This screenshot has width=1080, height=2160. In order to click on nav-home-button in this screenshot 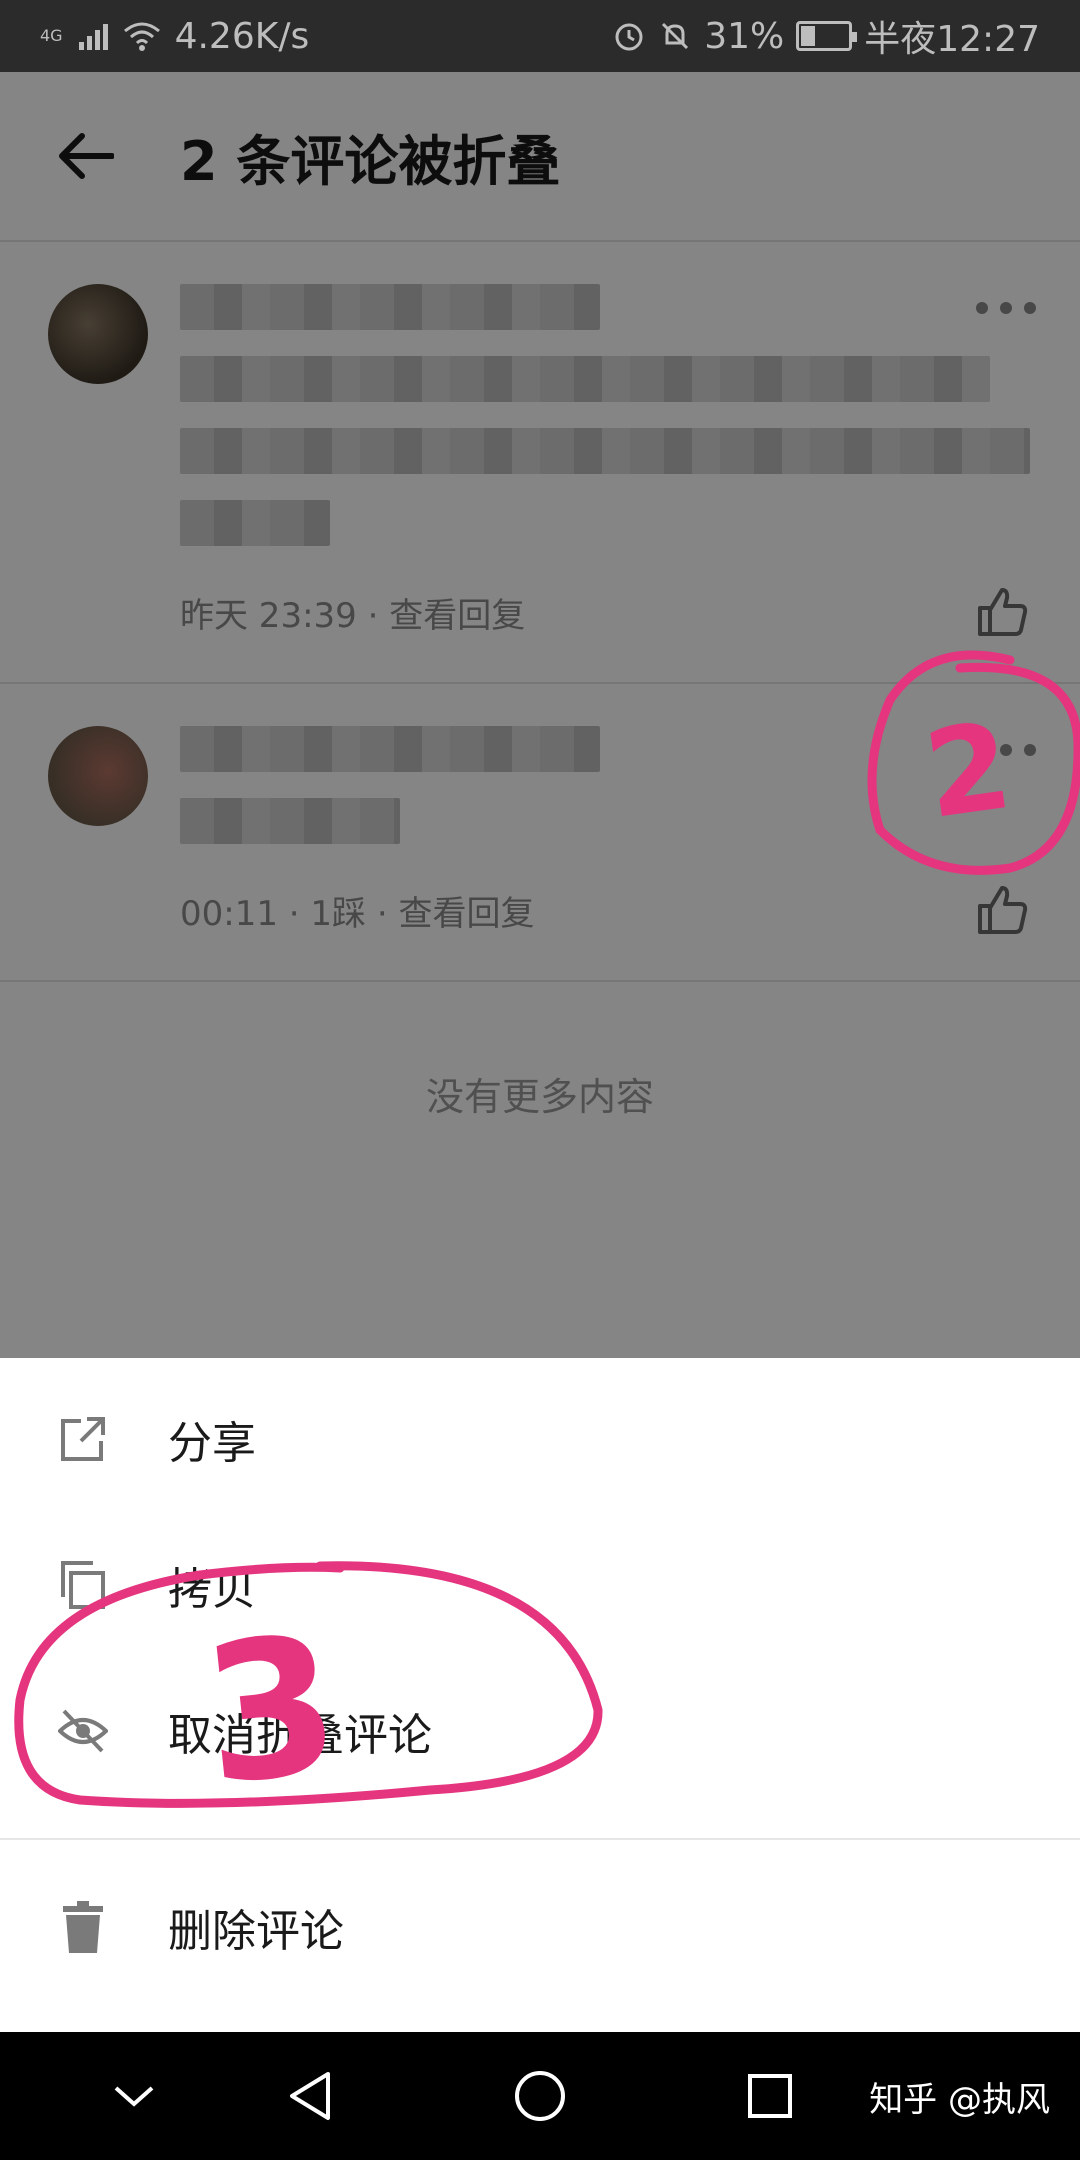, I will do `click(540, 2096)`.